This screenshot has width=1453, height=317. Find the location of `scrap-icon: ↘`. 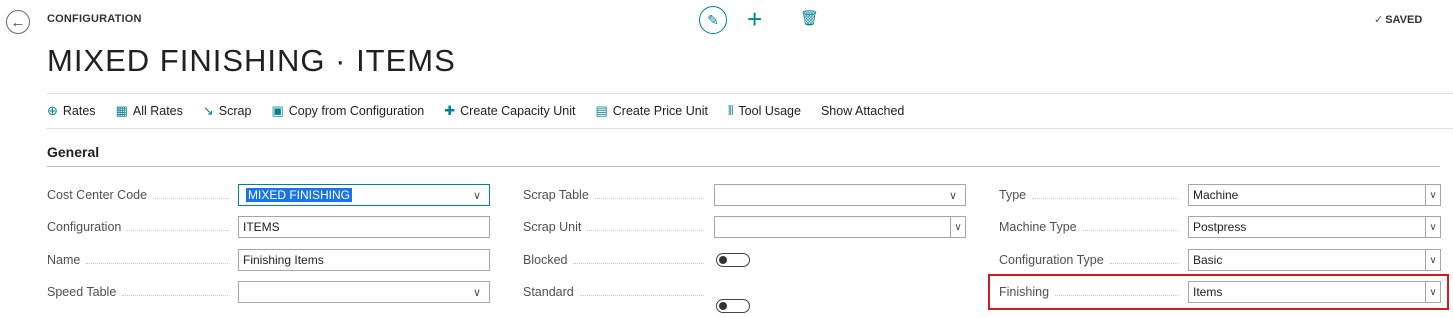

scrap-icon: ↘ is located at coordinates (208, 110).